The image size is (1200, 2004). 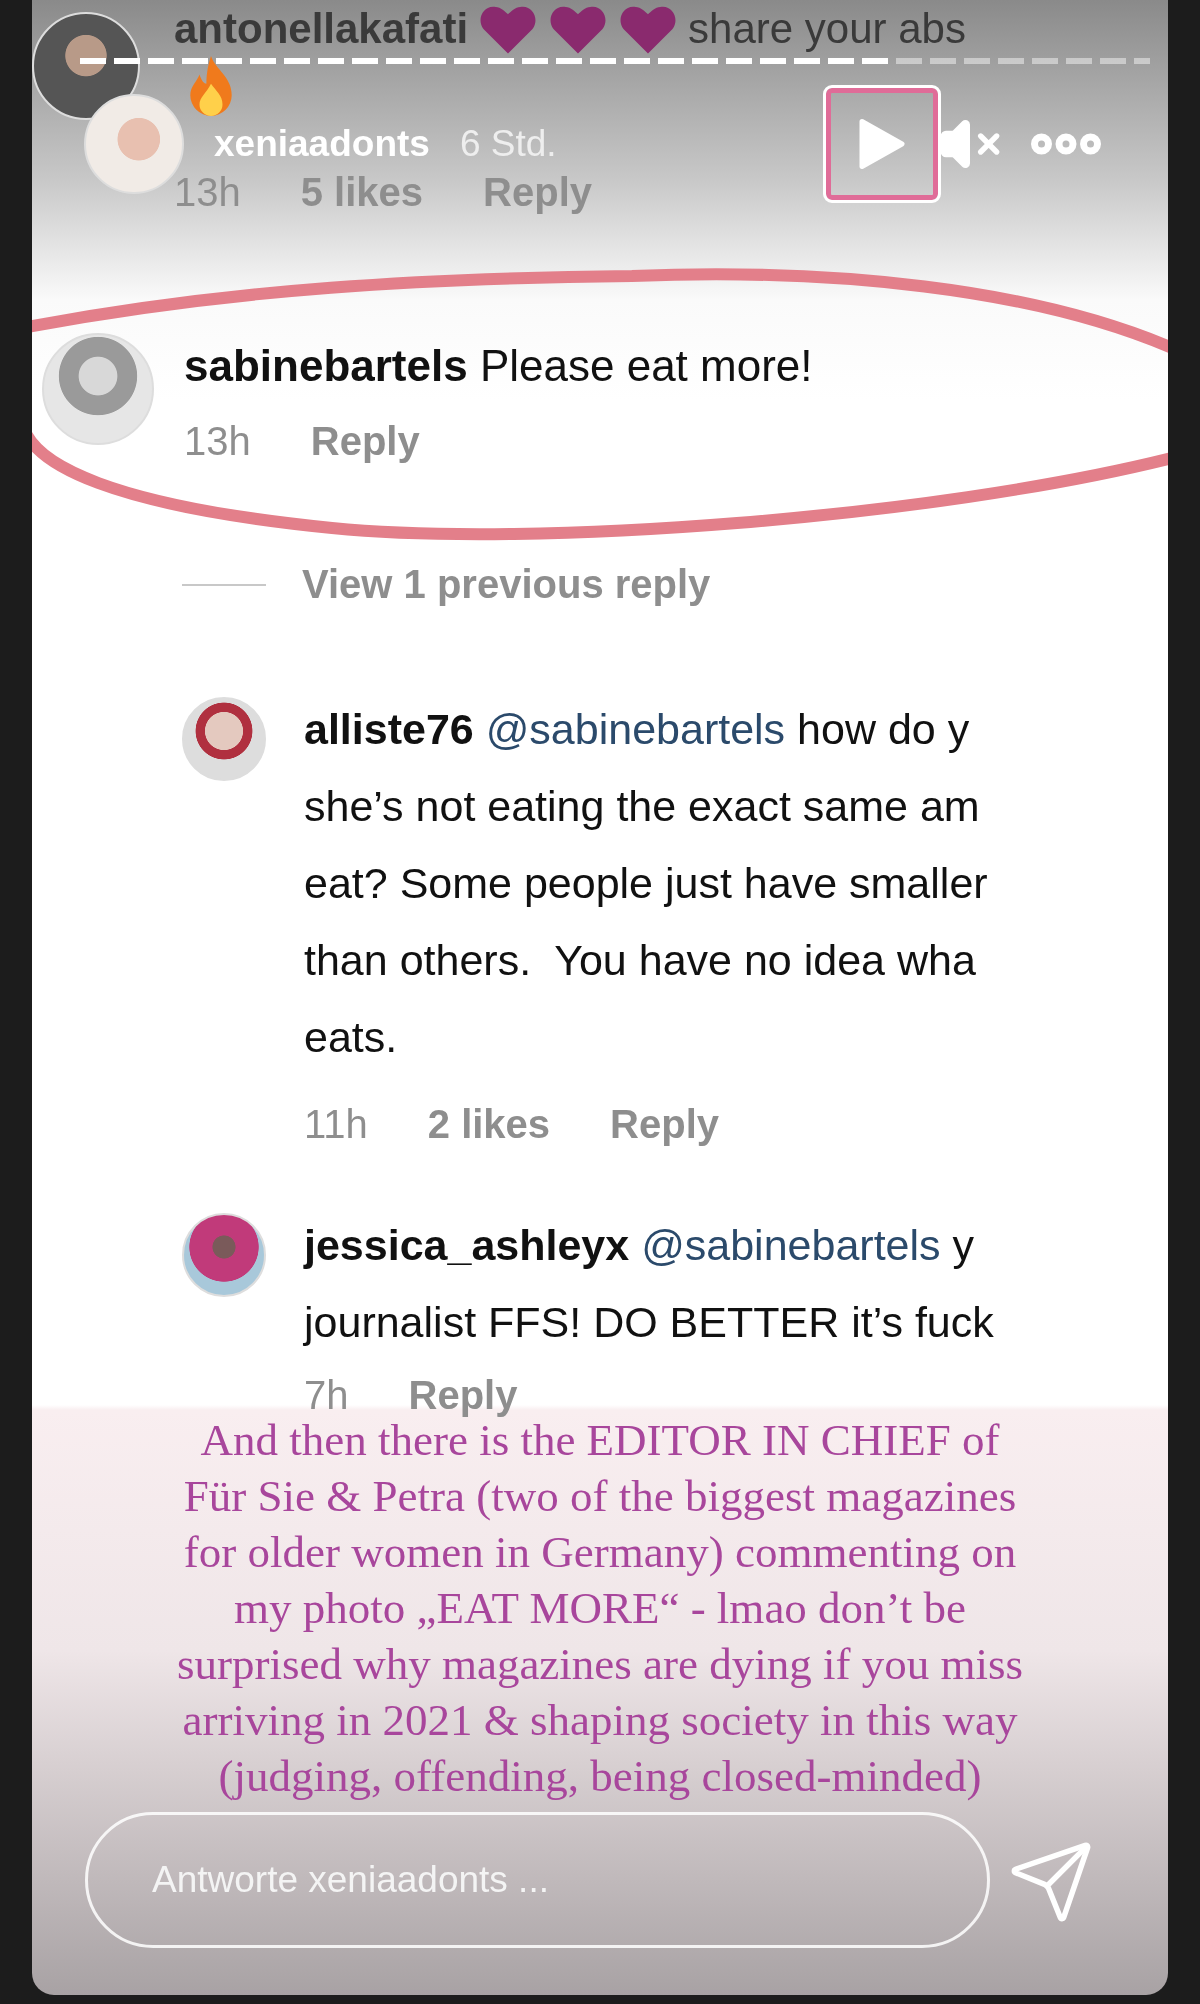 I want to click on comment-time: 7h, so click(x=326, y=1395).